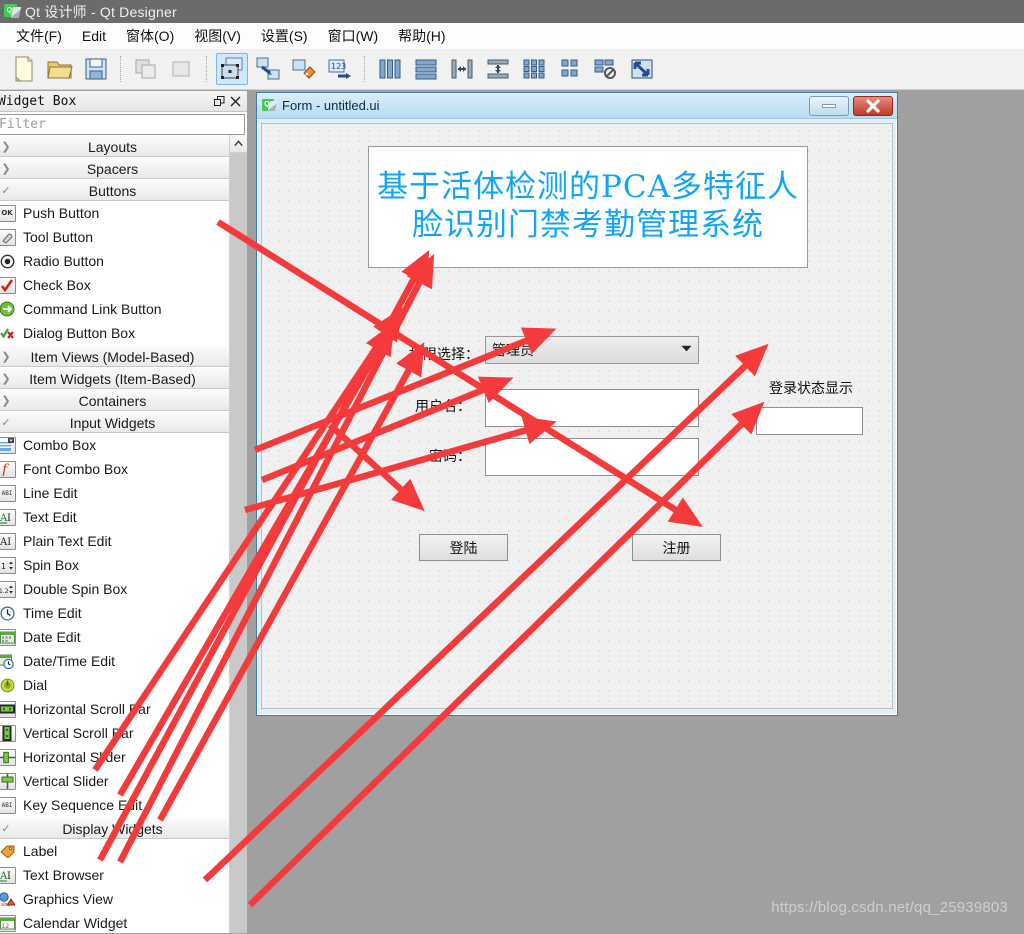 Image resolution: width=1024 pixels, height=934 pixels. I want to click on widget-box-item: Date/Time Edit, so click(114, 661).